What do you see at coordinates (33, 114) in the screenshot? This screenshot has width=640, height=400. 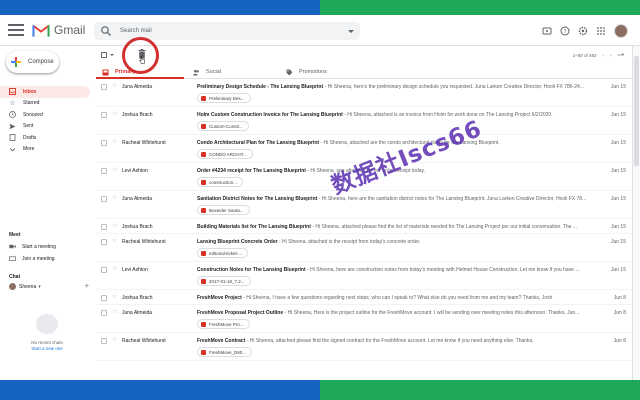 I see `sidebar-item-label: Snoozed` at bounding box center [33, 114].